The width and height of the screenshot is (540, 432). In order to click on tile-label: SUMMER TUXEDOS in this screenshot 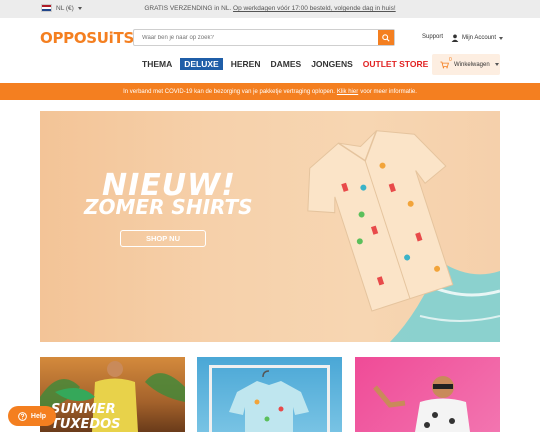, I will do `click(86, 417)`.